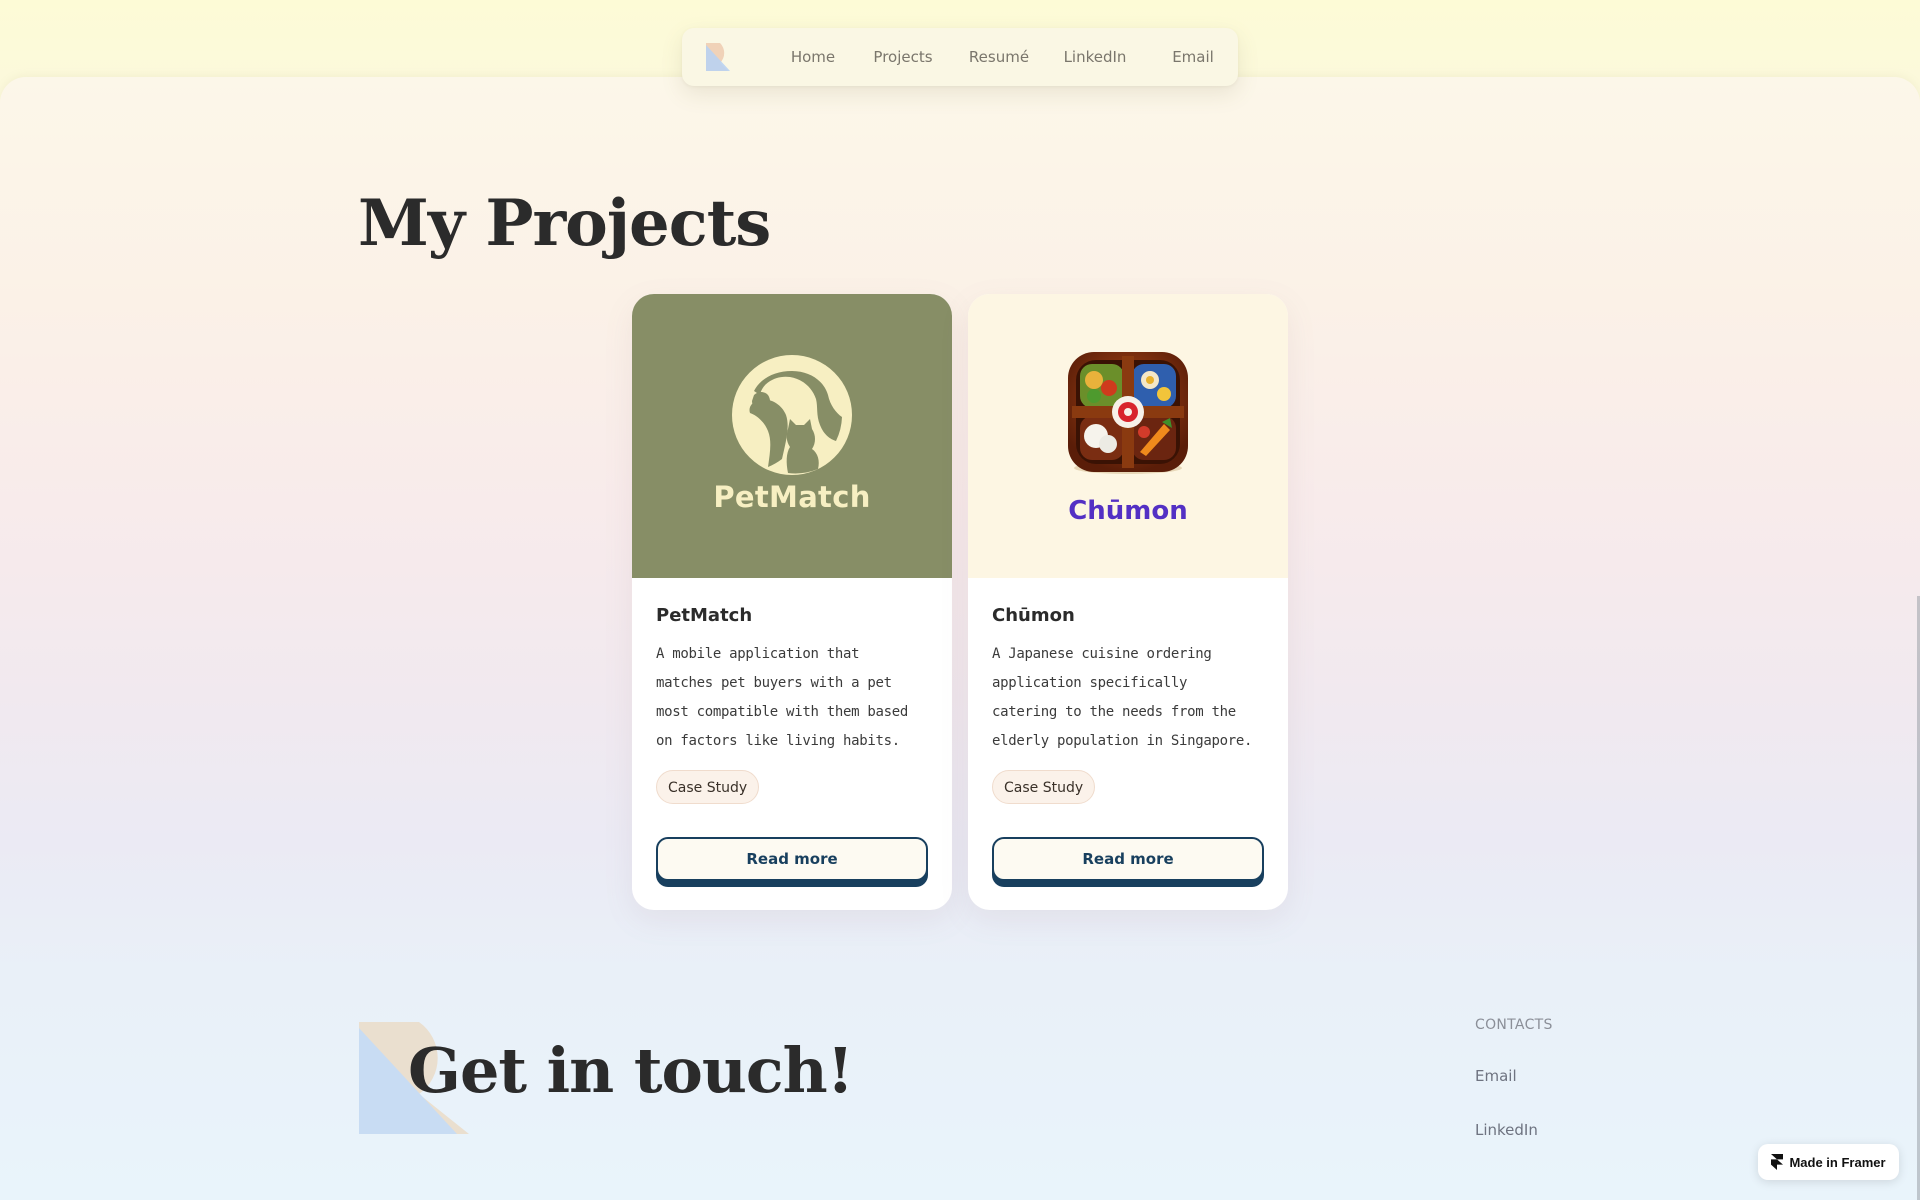 The height and width of the screenshot is (1200, 1920). Describe the element at coordinates (1514, 1025) in the screenshot. I see `contacts-label: CONTACTS` at that location.